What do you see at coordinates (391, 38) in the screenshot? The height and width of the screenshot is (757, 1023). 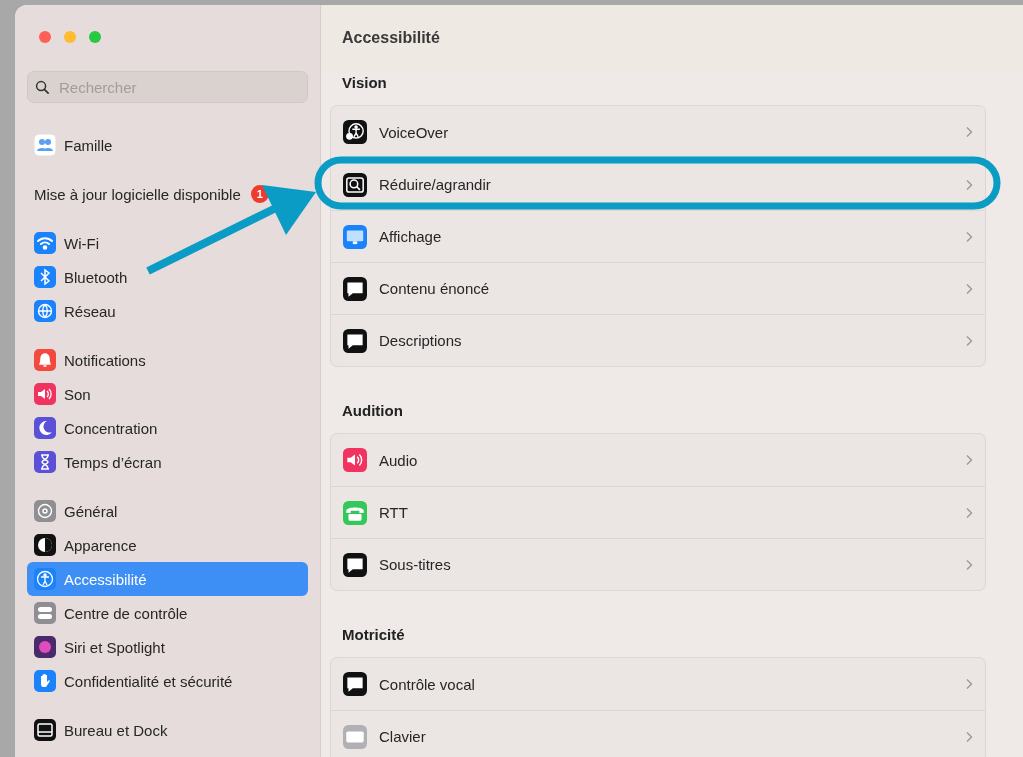 I see `page-title: Accessibilité` at bounding box center [391, 38].